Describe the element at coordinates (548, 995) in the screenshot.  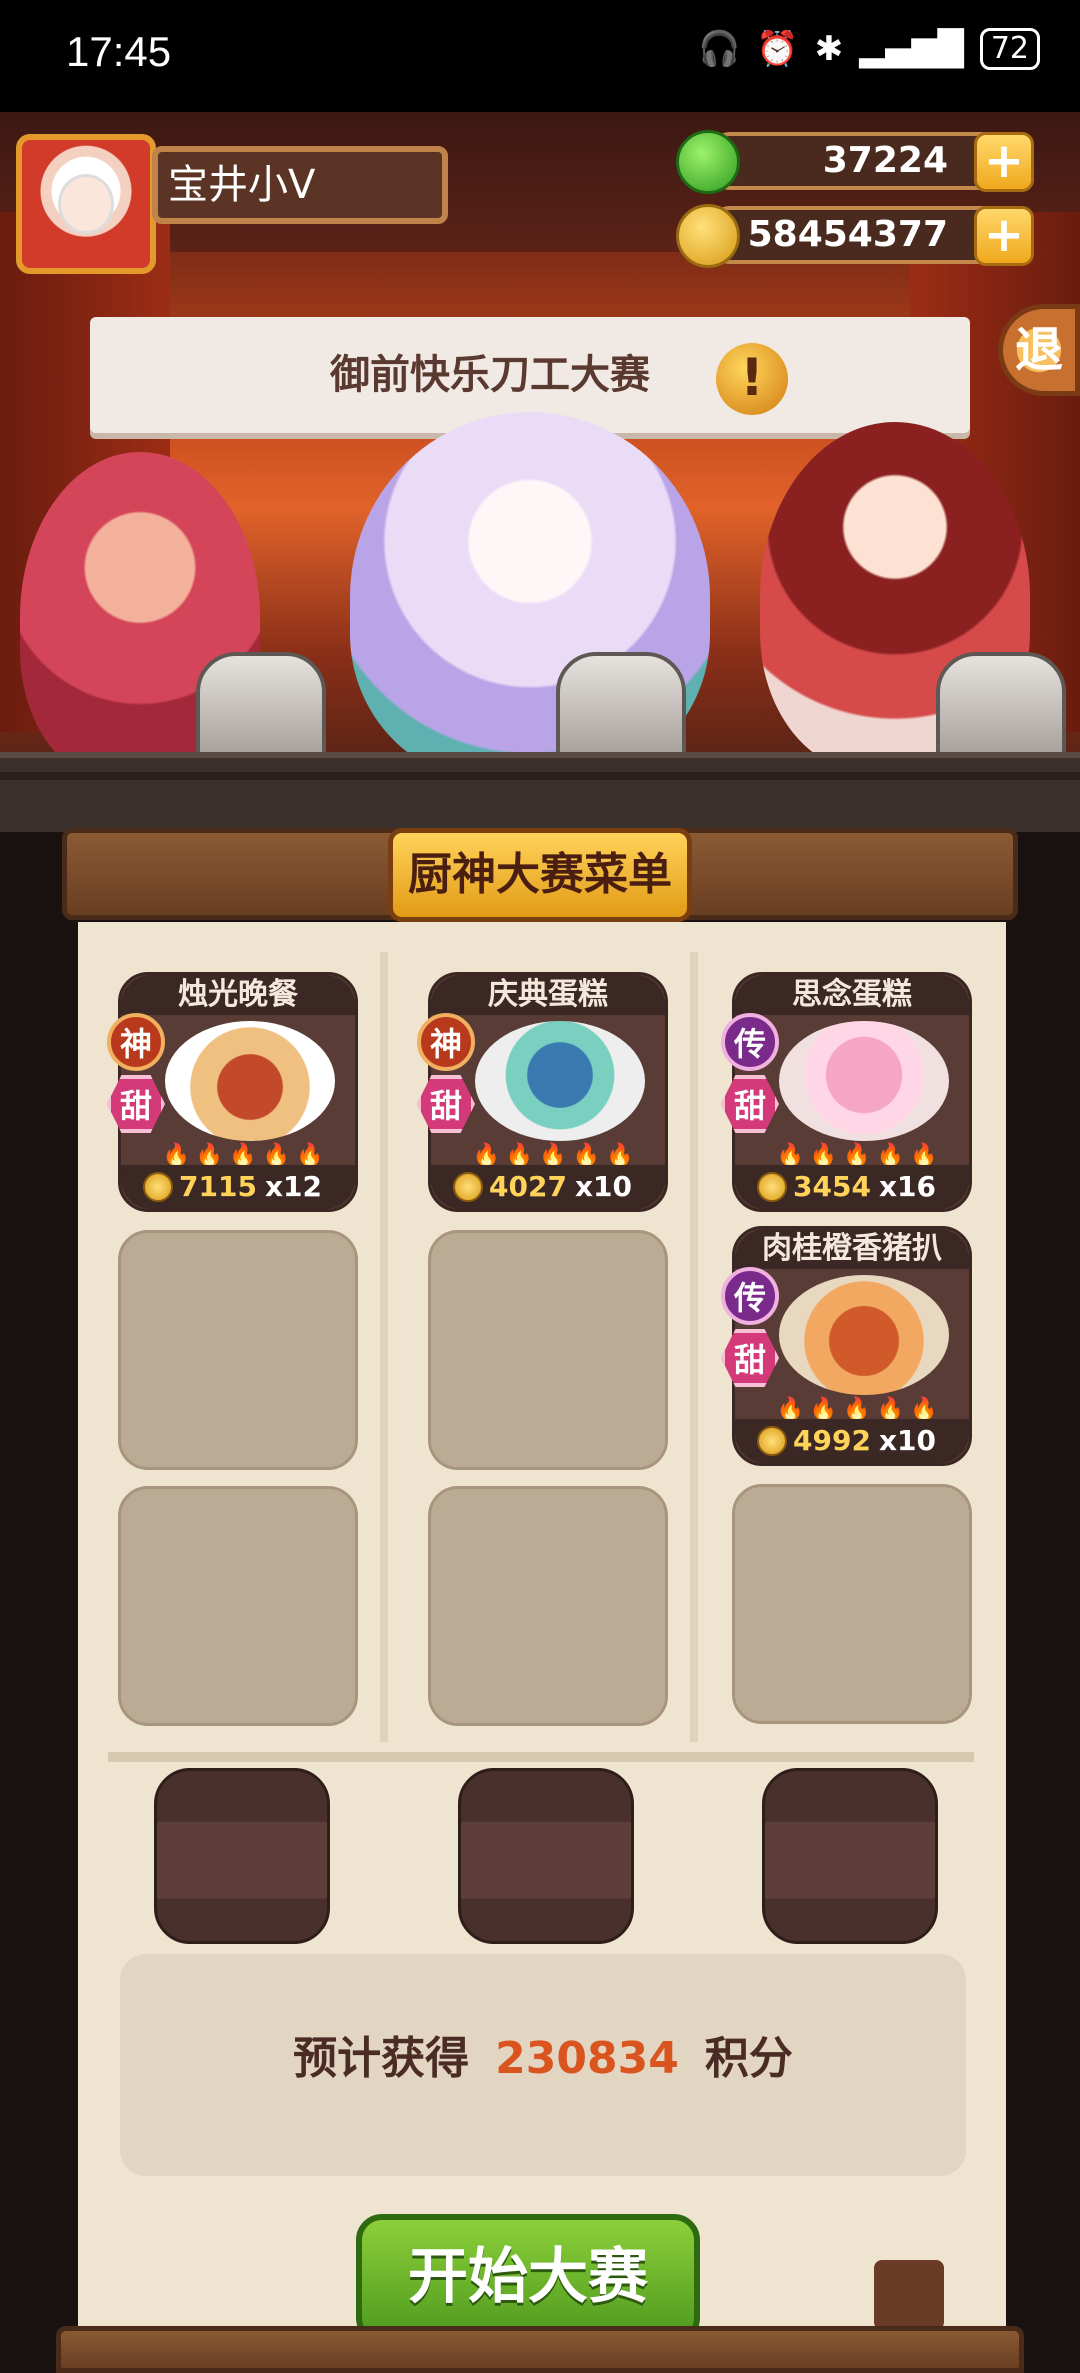
I see `dish-name: 庆典蛋糕` at that location.